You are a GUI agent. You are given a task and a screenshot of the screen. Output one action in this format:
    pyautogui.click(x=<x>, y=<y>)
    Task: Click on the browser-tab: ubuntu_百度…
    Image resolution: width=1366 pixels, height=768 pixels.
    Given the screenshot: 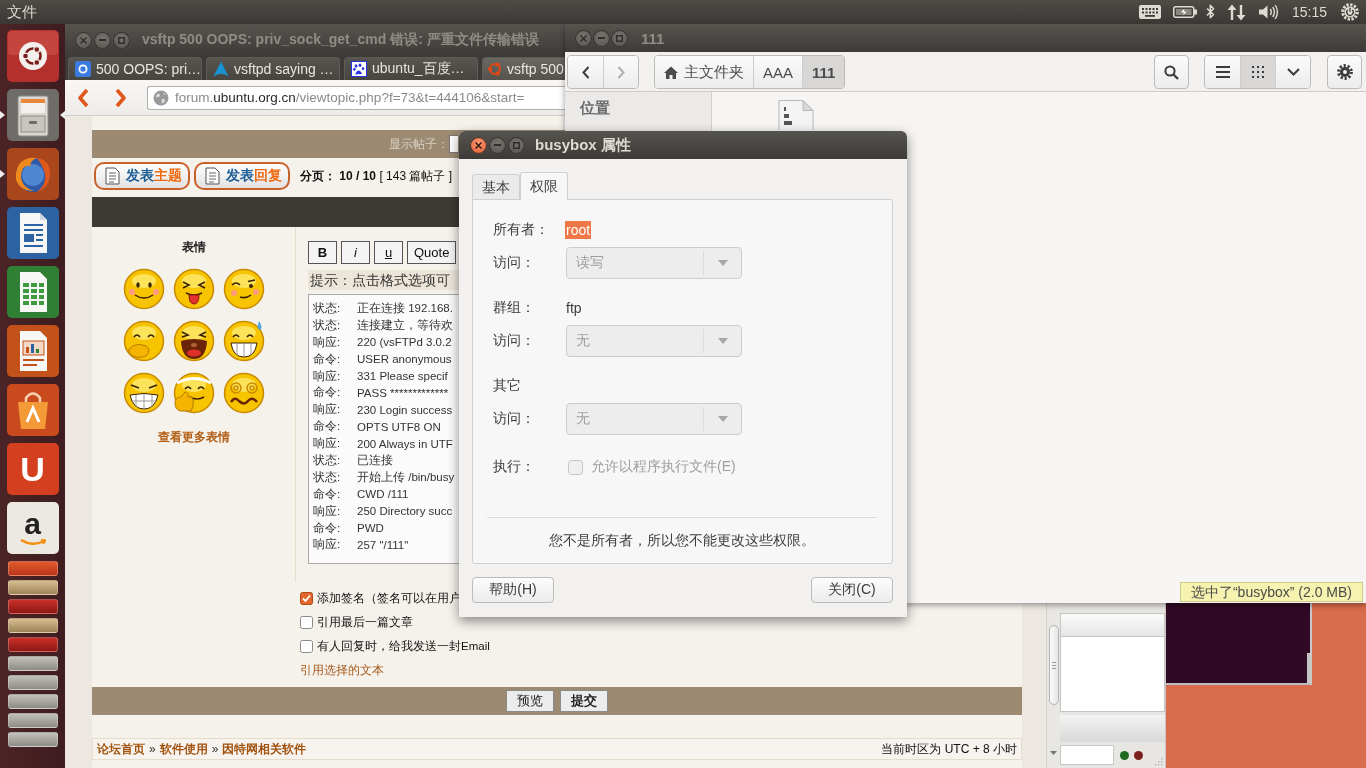 What is the action you would take?
    pyautogui.click(x=411, y=68)
    